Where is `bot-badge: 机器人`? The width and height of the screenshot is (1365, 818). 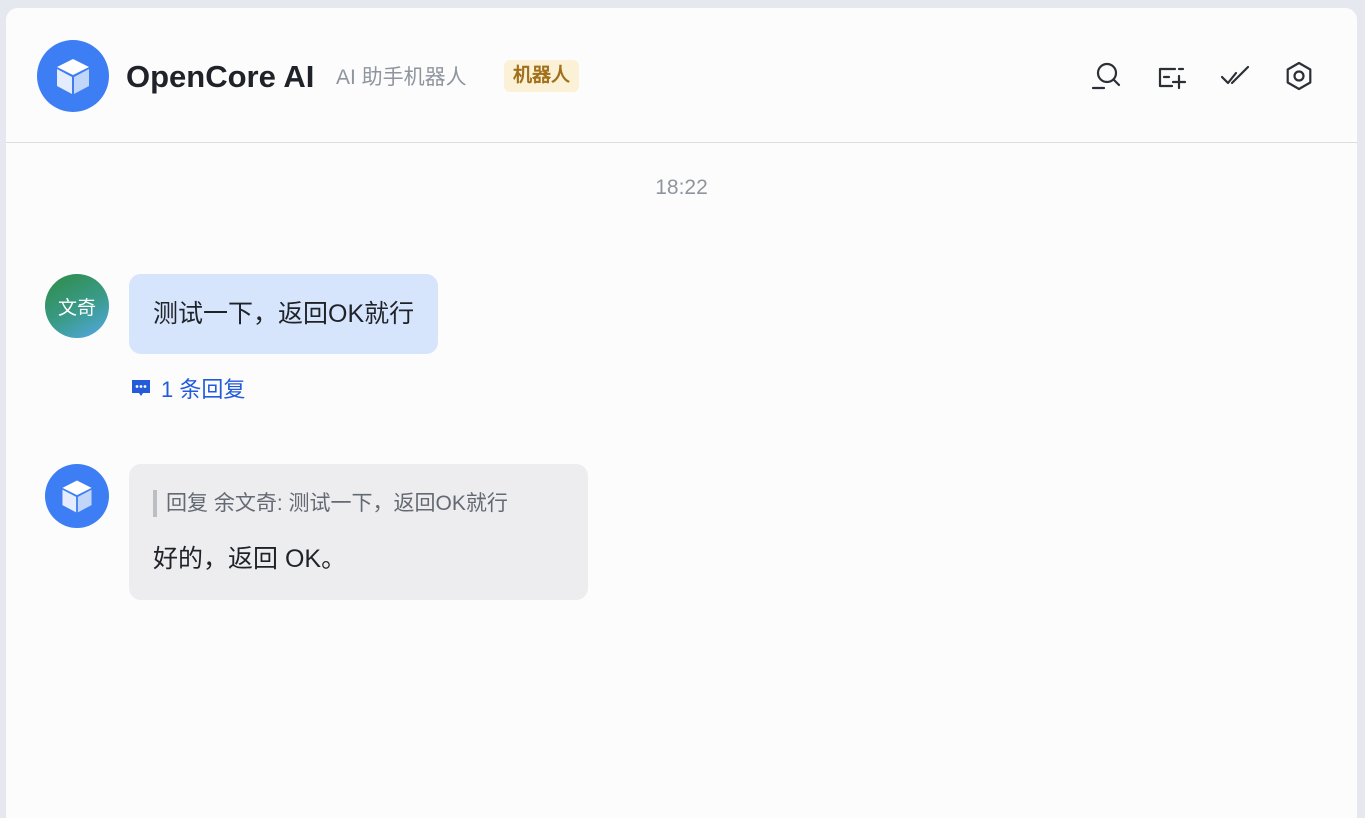 bot-badge: 机器人 is located at coordinates (542, 76).